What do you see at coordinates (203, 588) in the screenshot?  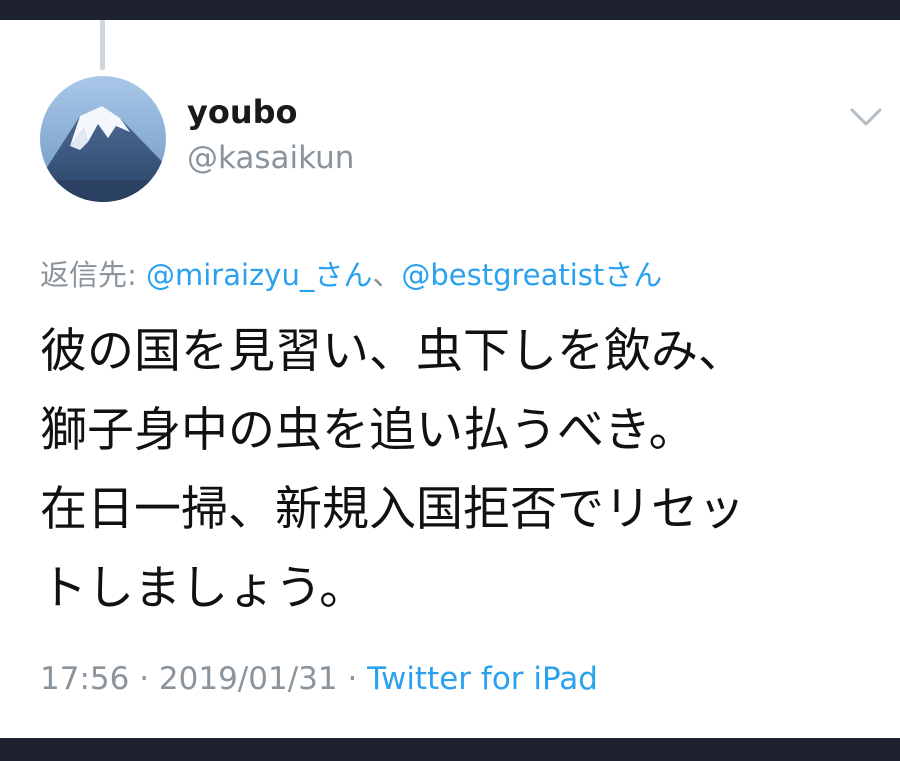 I see `tweet-text-line: トしましょう。` at bounding box center [203, 588].